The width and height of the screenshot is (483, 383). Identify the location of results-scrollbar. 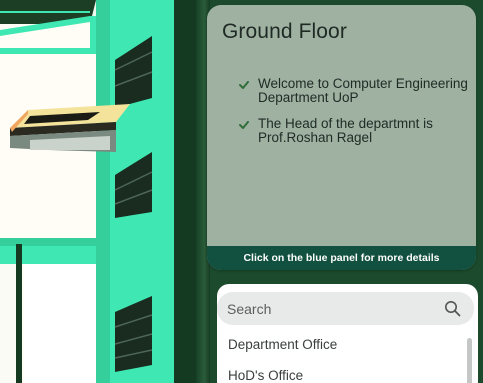
(469, 360).